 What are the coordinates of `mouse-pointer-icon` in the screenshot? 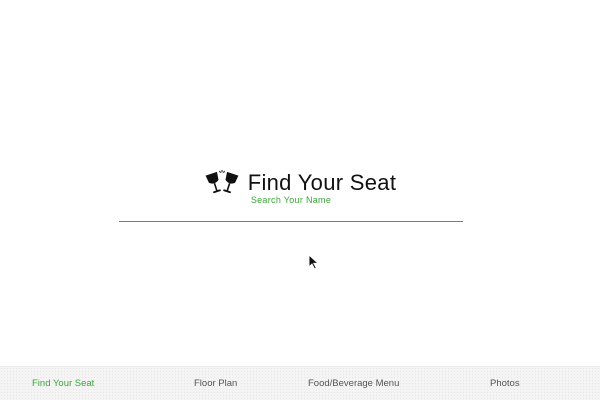 It's located at (314, 262).